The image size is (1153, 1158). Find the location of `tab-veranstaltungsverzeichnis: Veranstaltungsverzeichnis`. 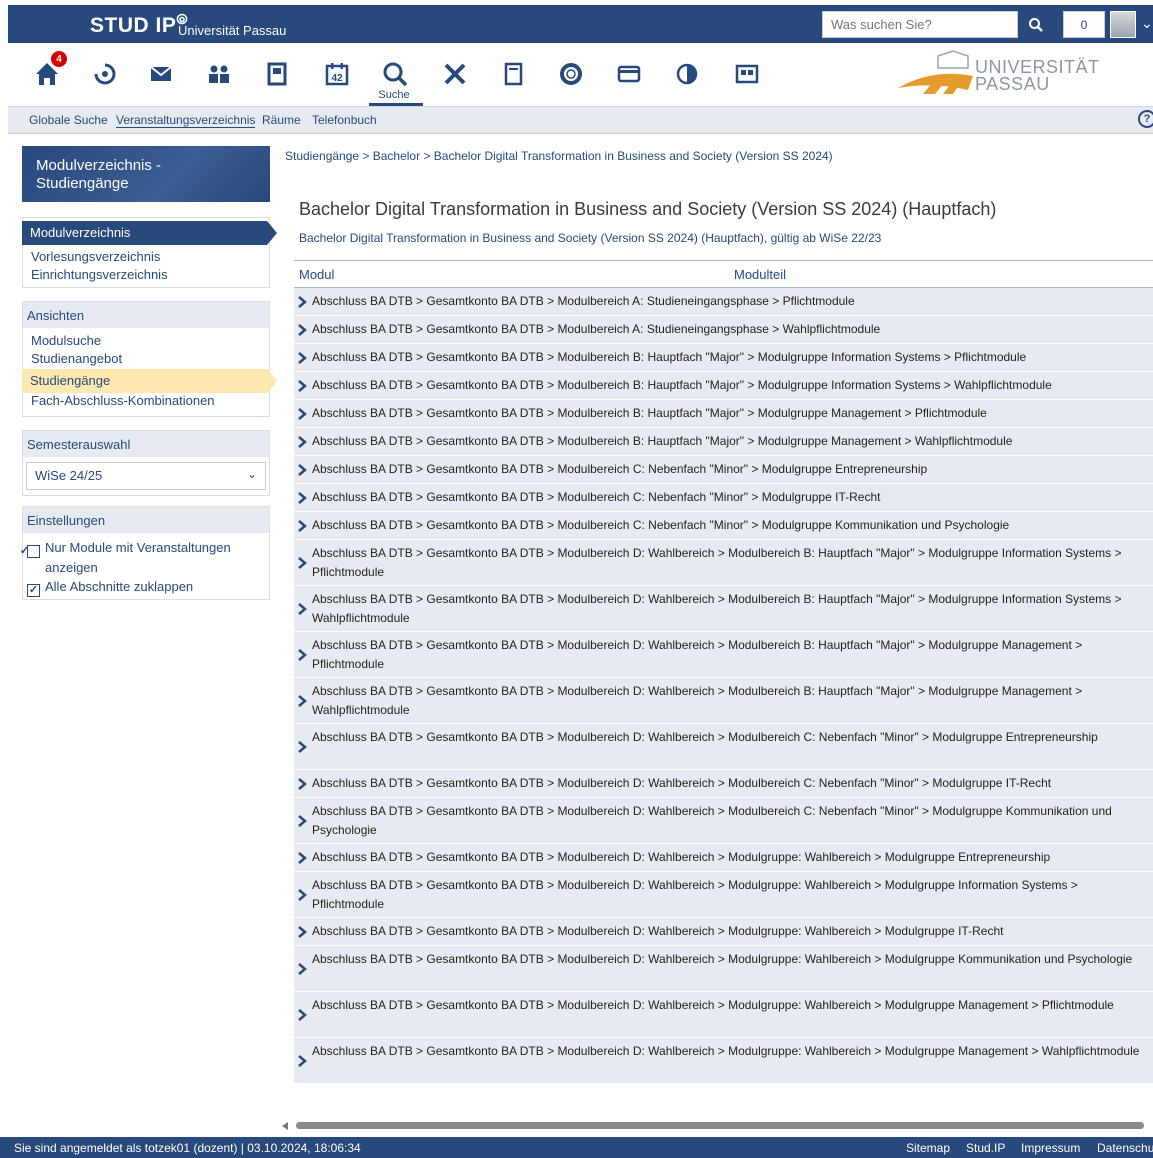

tab-veranstaltungsverzeichnis: Veranstaltungsverzeichnis is located at coordinates (186, 120).